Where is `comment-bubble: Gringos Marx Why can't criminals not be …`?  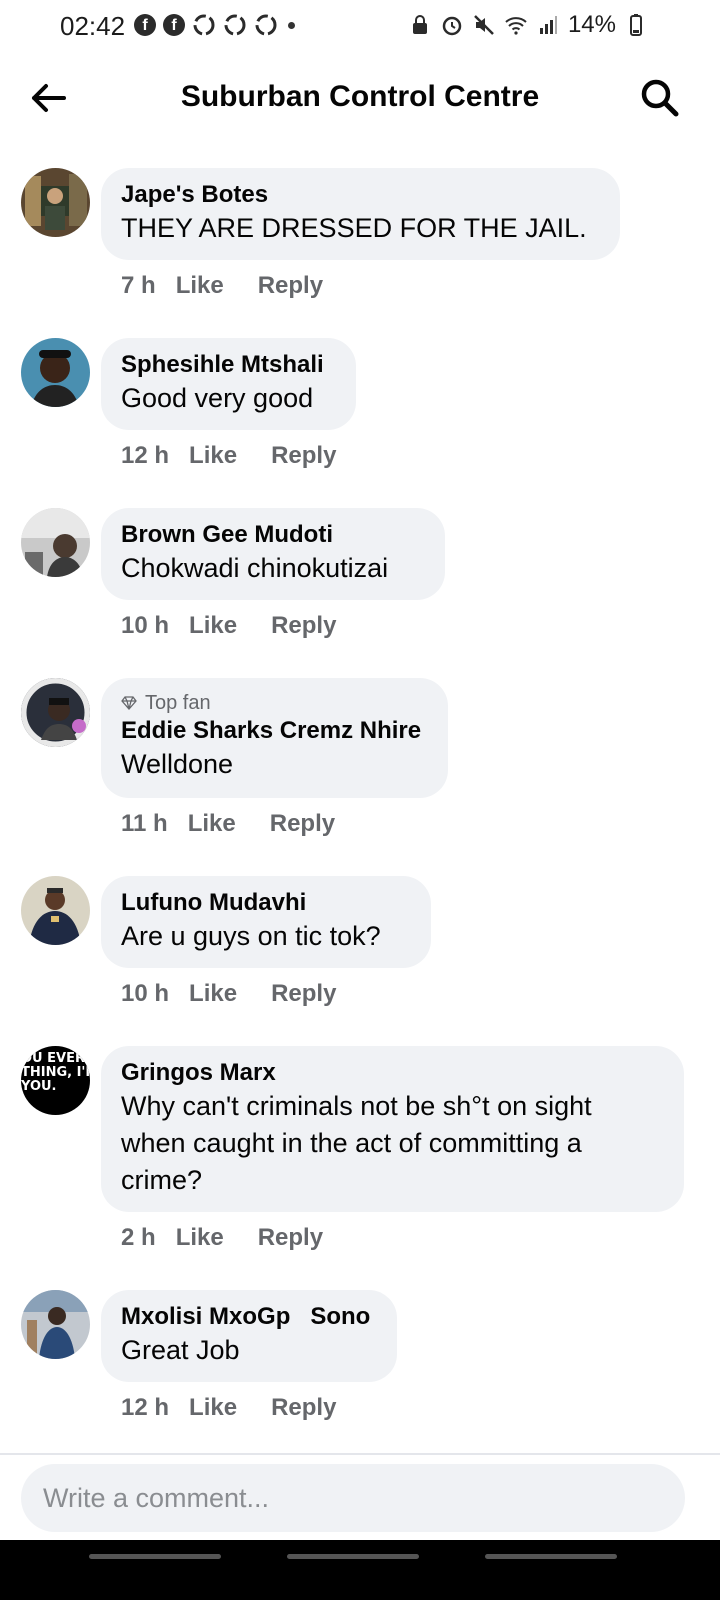 comment-bubble: Gringos Marx Why can't criminals not be … is located at coordinates (392, 1129).